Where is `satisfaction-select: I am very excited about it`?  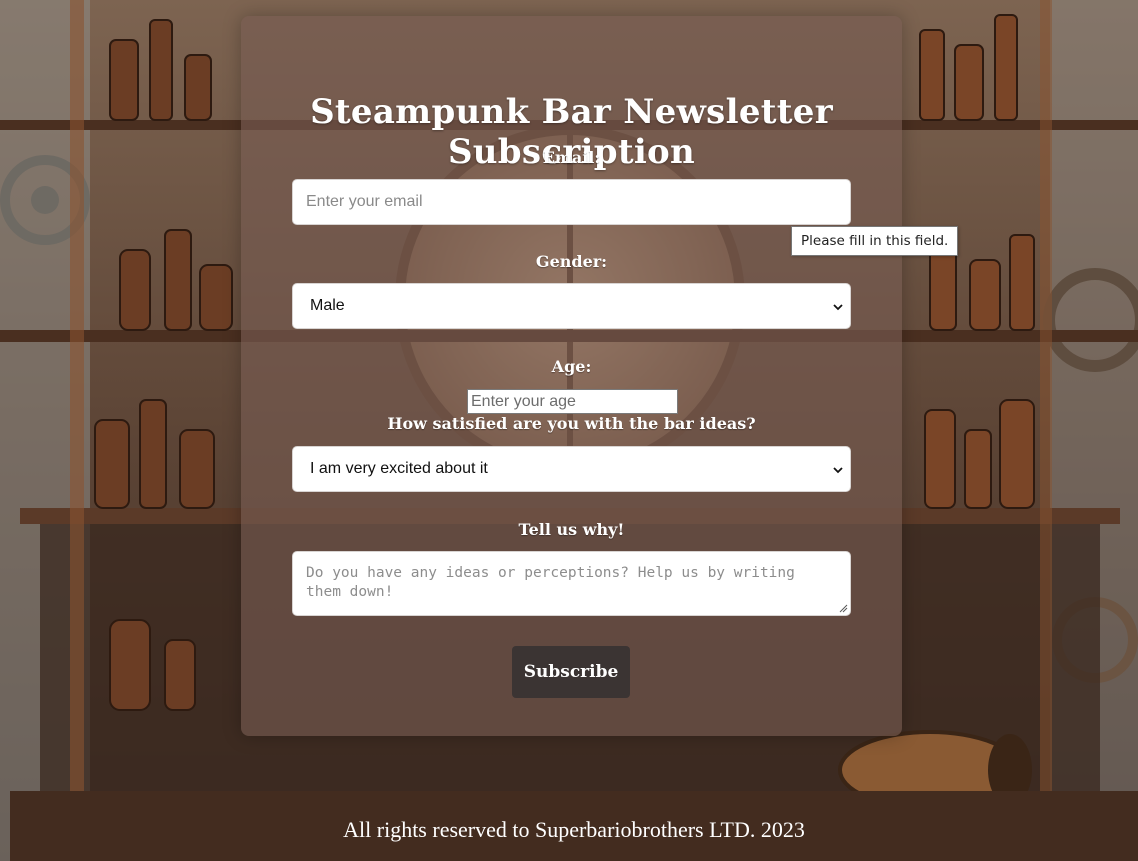 satisfaction-select: I am very excited about it is located at coordinates (571, 469).